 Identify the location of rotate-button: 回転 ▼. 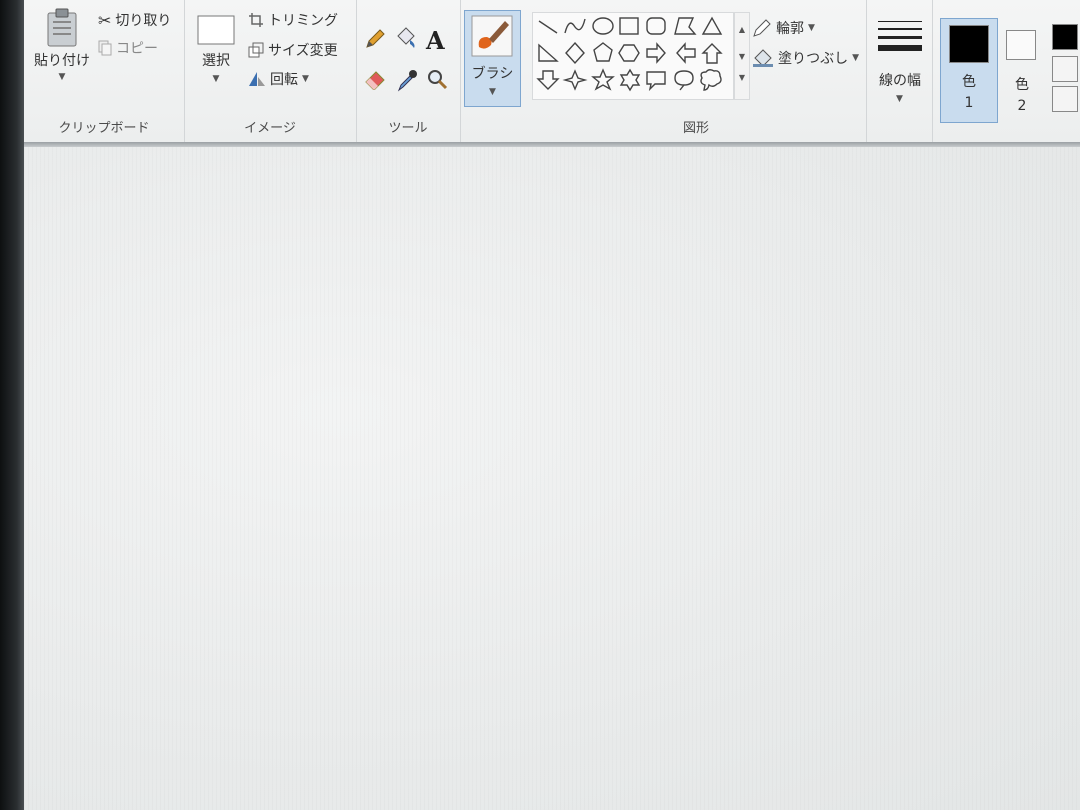
(278, 79).